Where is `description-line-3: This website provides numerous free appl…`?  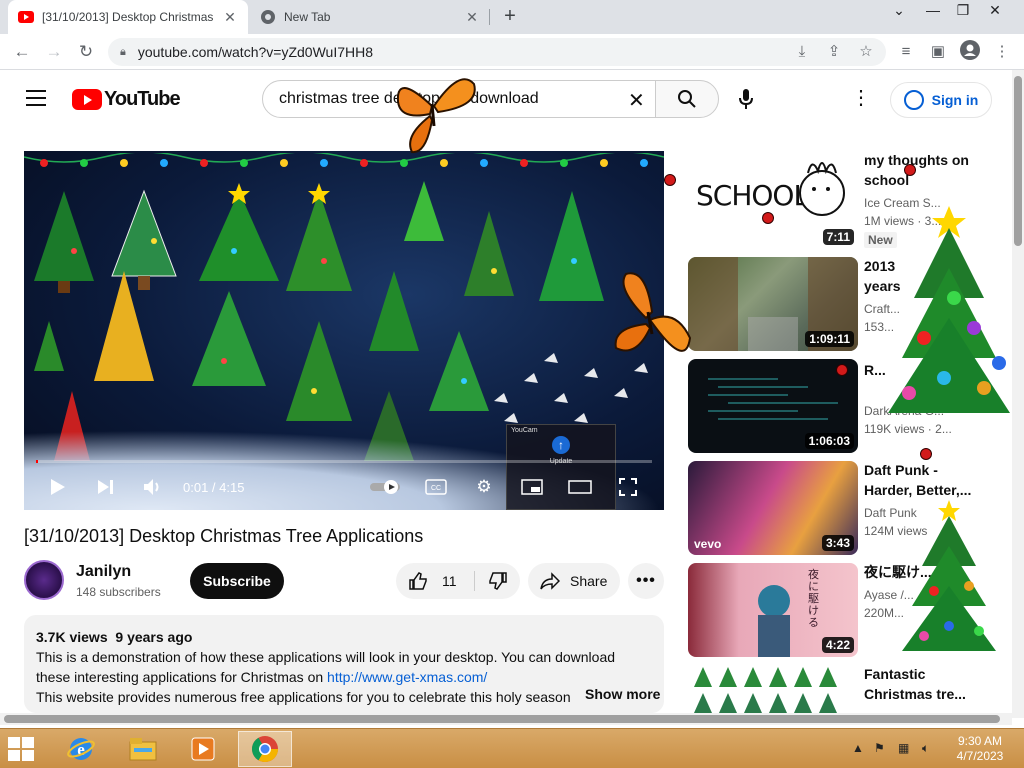 description-line-3: This website provides numerous free appl… is located at coordinates (303, 697).